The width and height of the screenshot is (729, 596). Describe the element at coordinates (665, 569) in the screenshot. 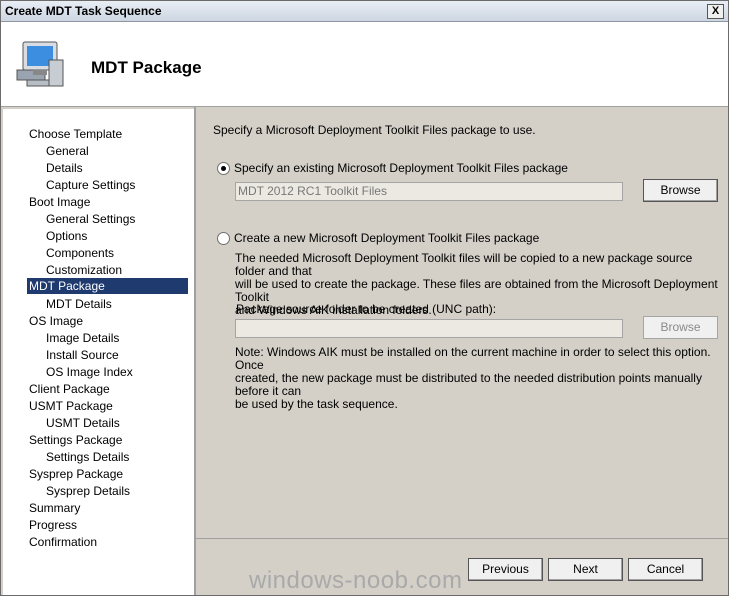

I see `cancel-button: Cancel` at that location.